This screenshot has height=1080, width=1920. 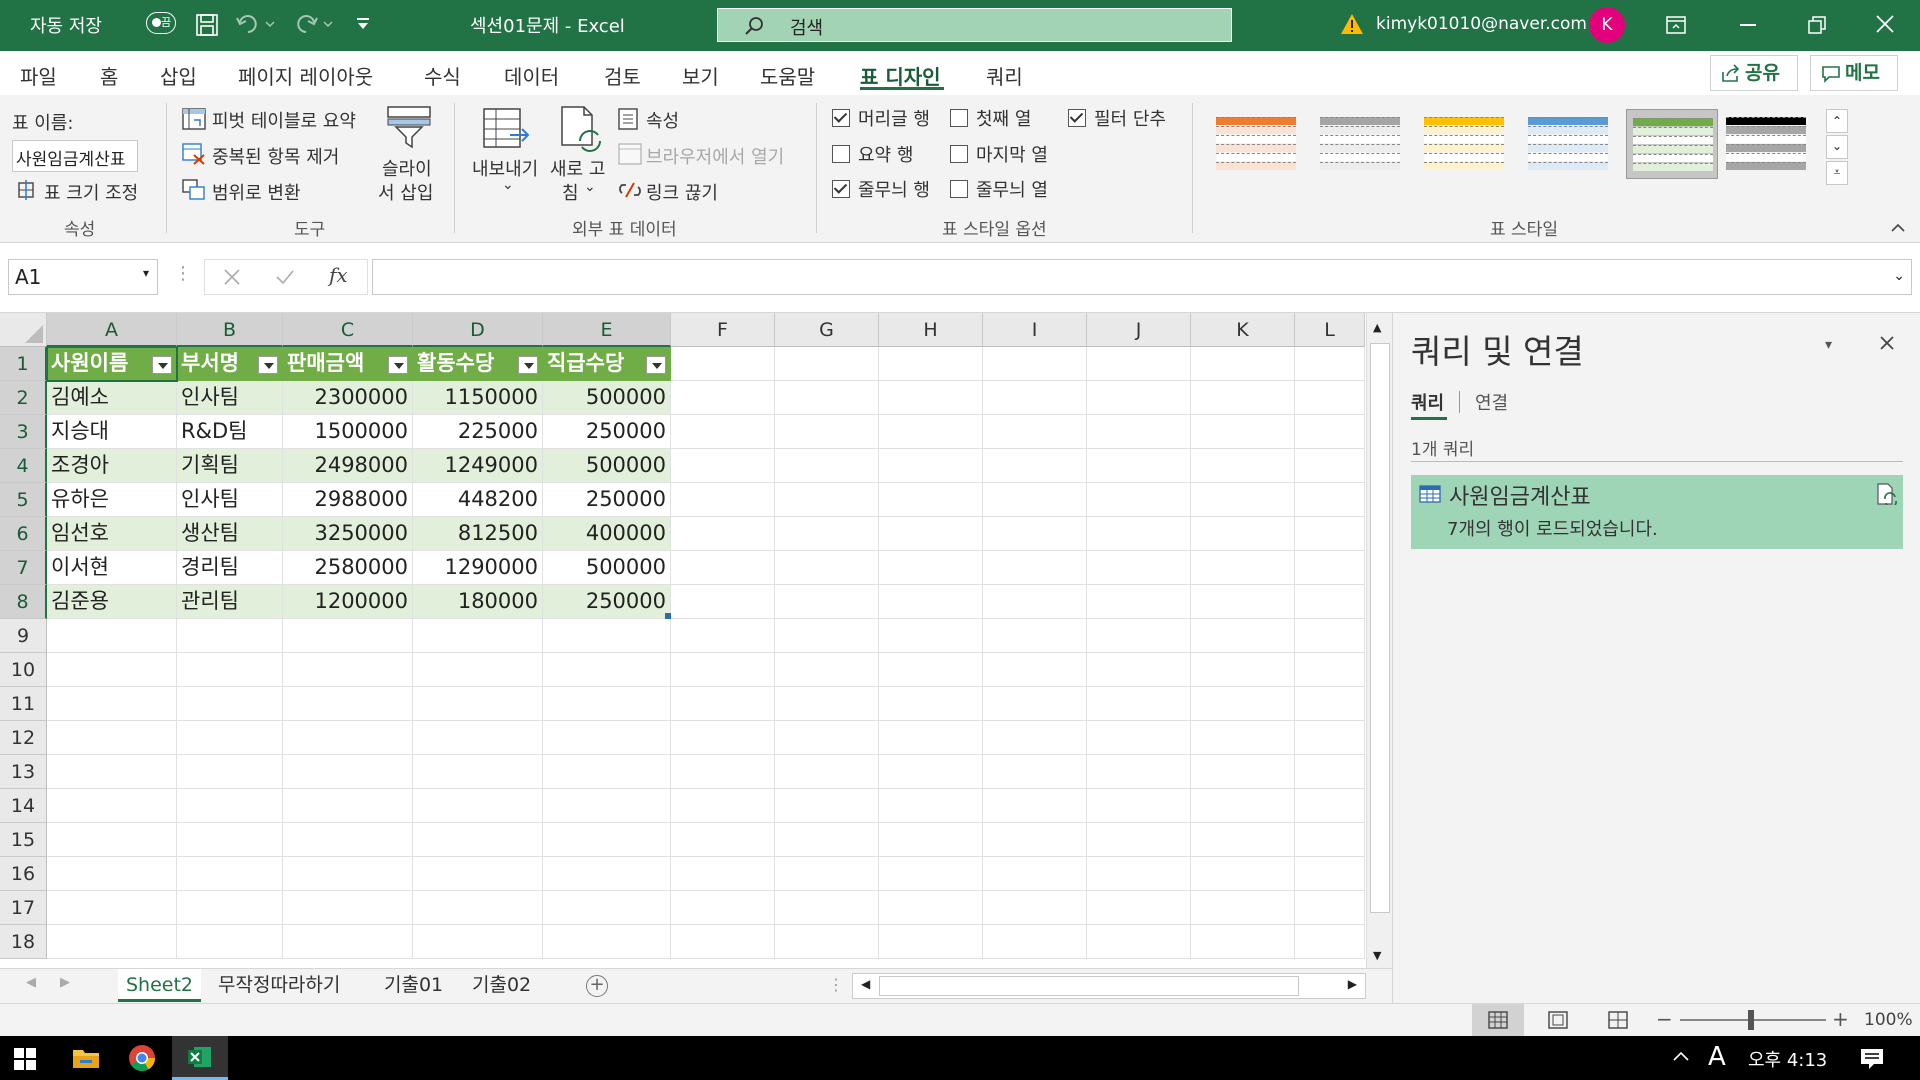 I want to click on row-header: 14, so click(x=23, y=806).